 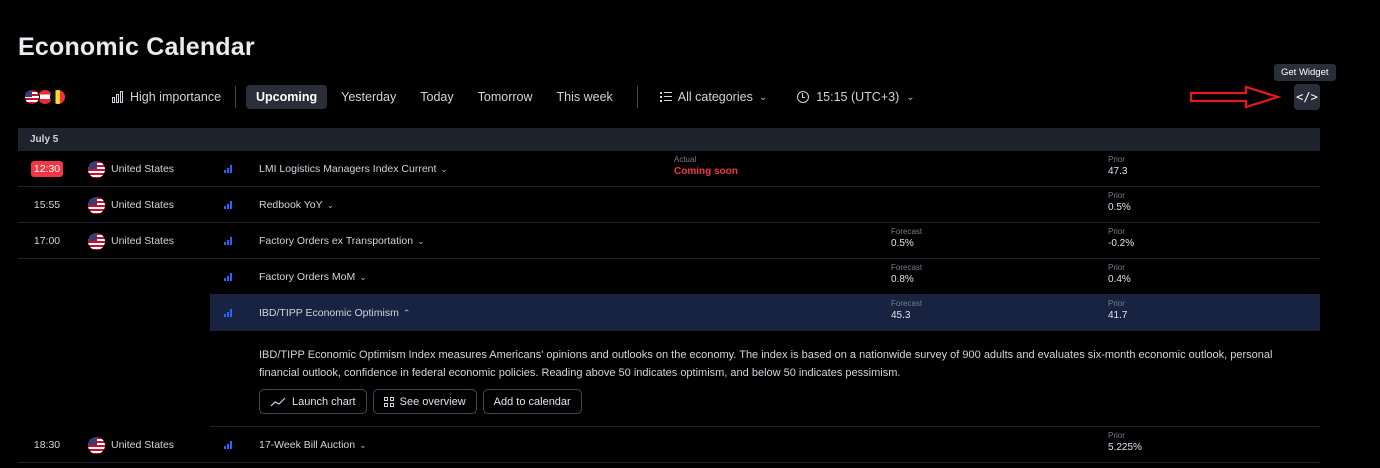 I want to click on date-header: July 5, so click(x=669, y=139).